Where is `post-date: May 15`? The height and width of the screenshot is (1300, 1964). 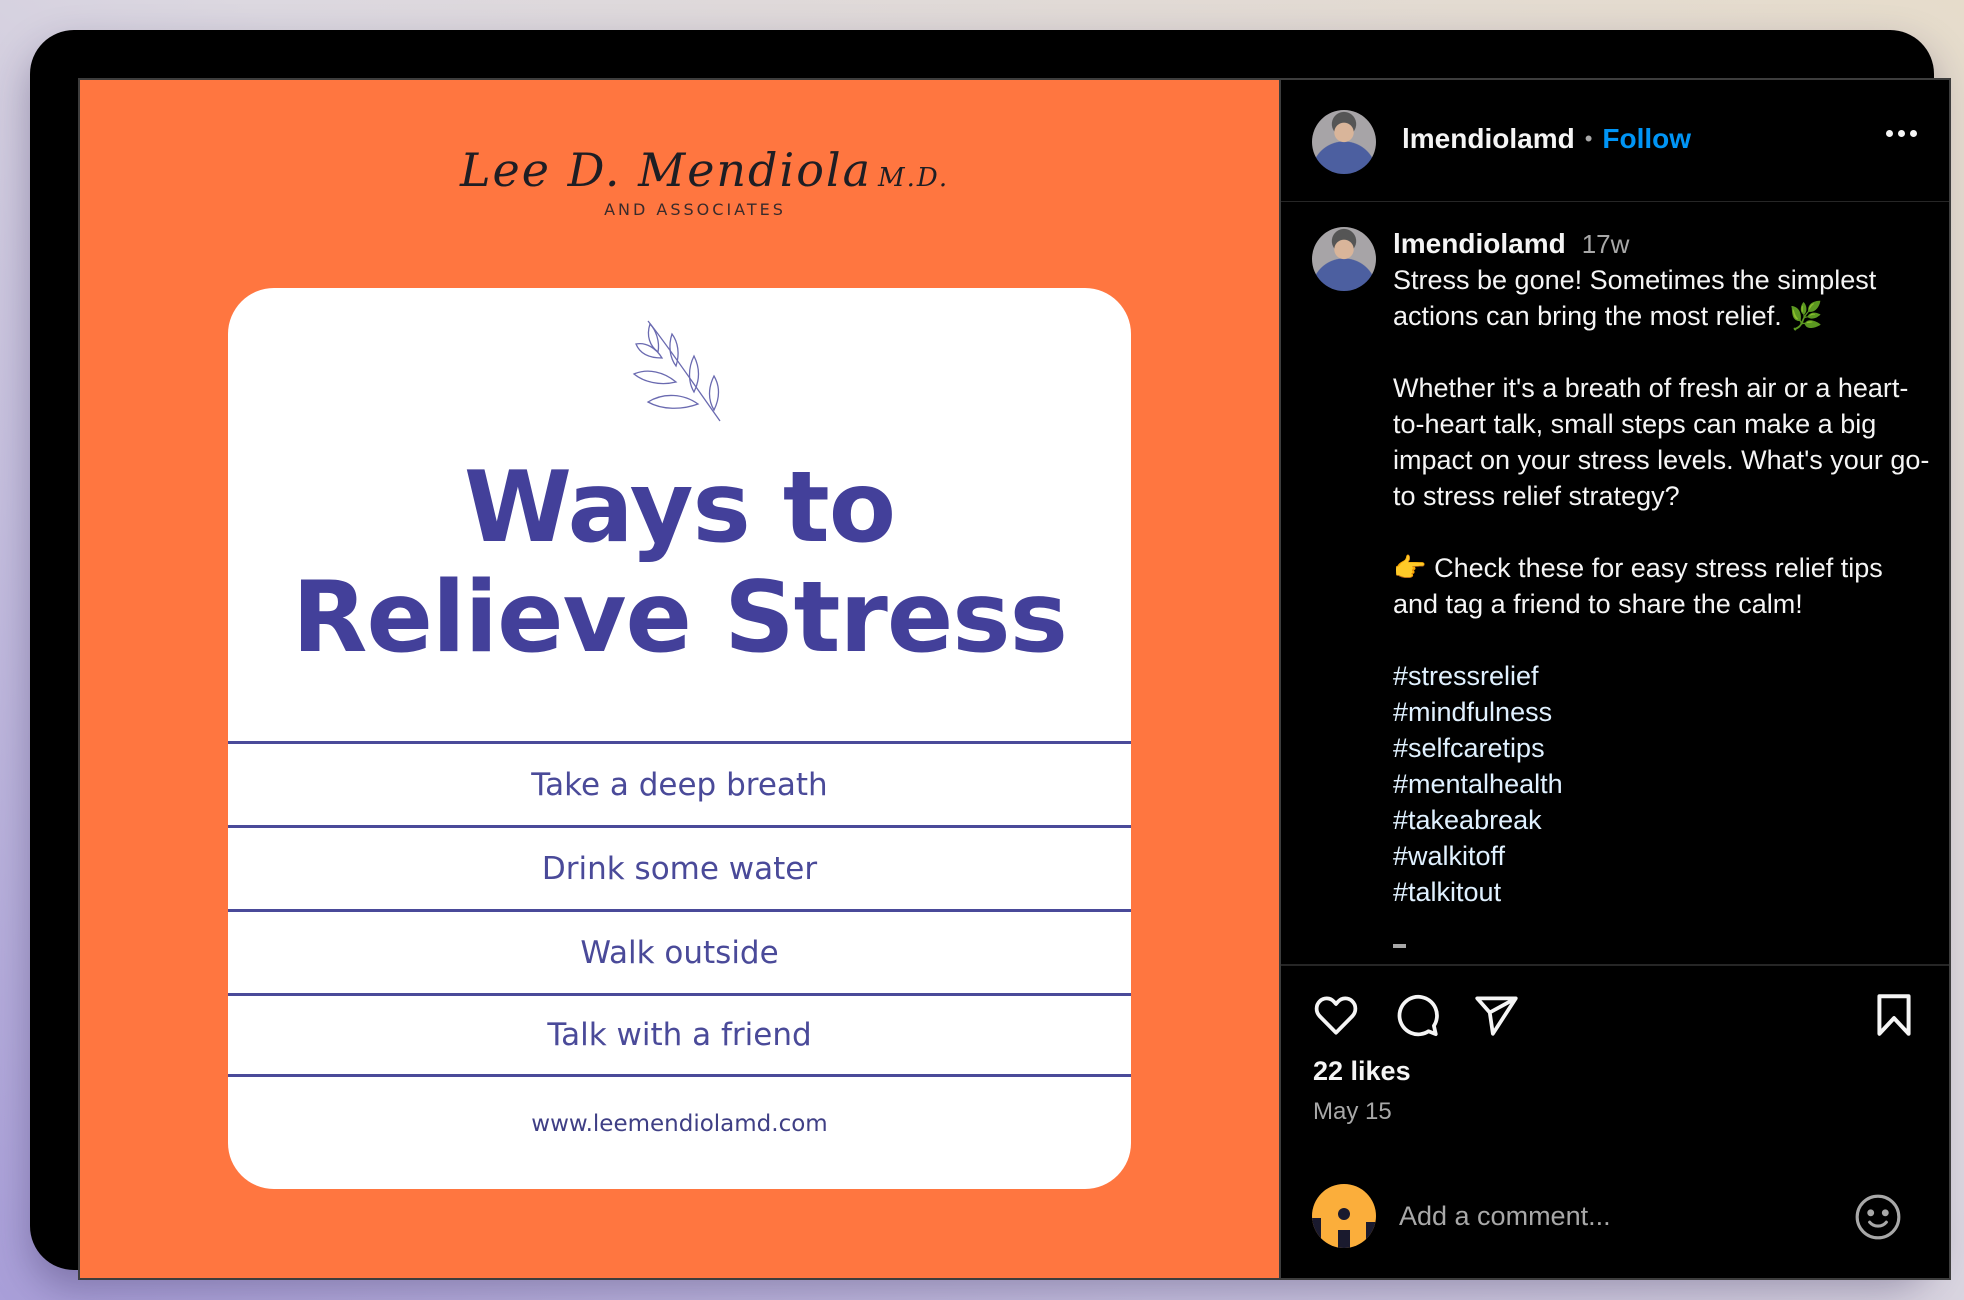 post-date: May 15 is located at coordinates (1352, 1112).